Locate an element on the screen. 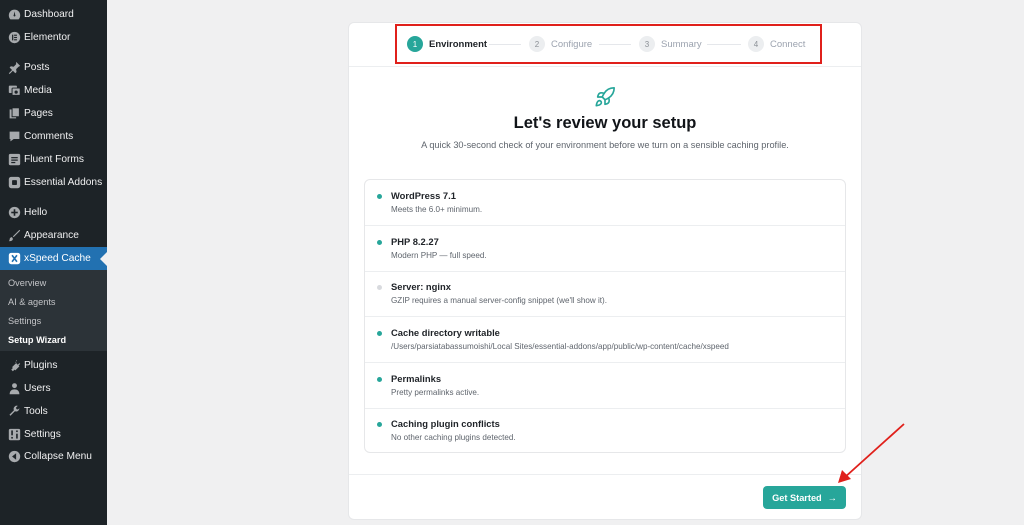 This screenshot has width=1024, height=525. menu-posts: Posts is located at coordinates (53, 67).